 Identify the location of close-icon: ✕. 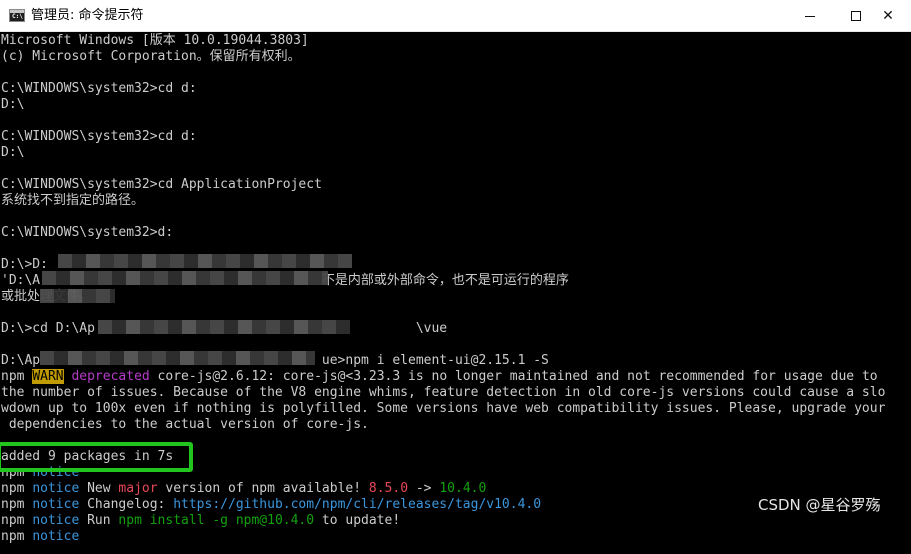
(888, 16).